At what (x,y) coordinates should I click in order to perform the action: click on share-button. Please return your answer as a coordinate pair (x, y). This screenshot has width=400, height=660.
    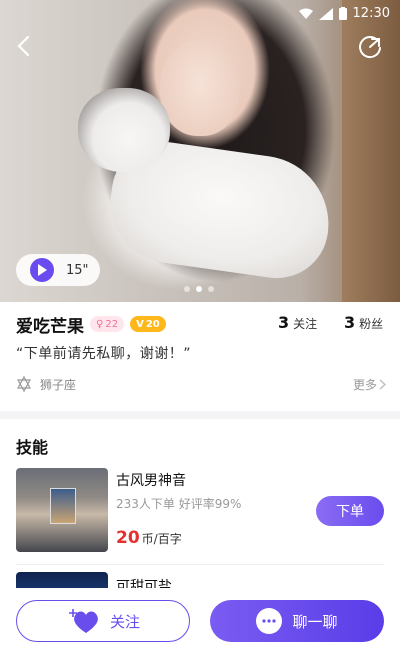
    Looking at the image, I should click on (371, 46).